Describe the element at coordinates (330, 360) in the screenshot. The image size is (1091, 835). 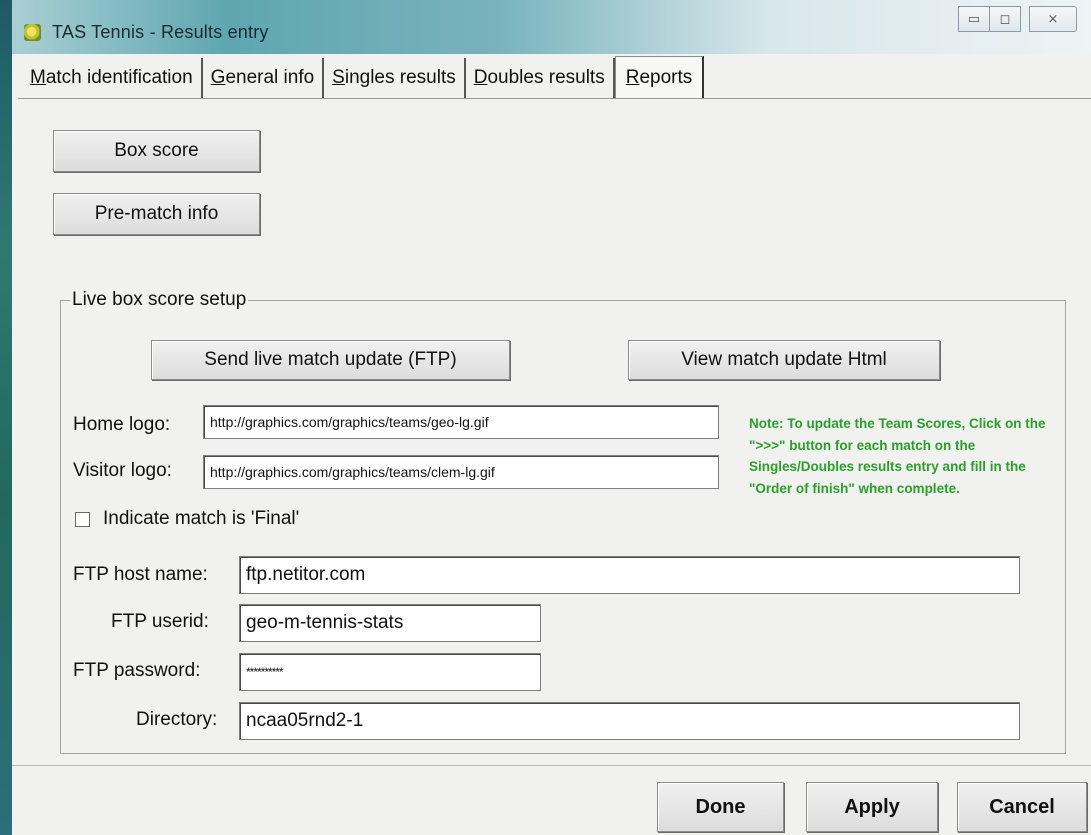
I see `send-live-update-button: Send live match update (FTP)` at that location.